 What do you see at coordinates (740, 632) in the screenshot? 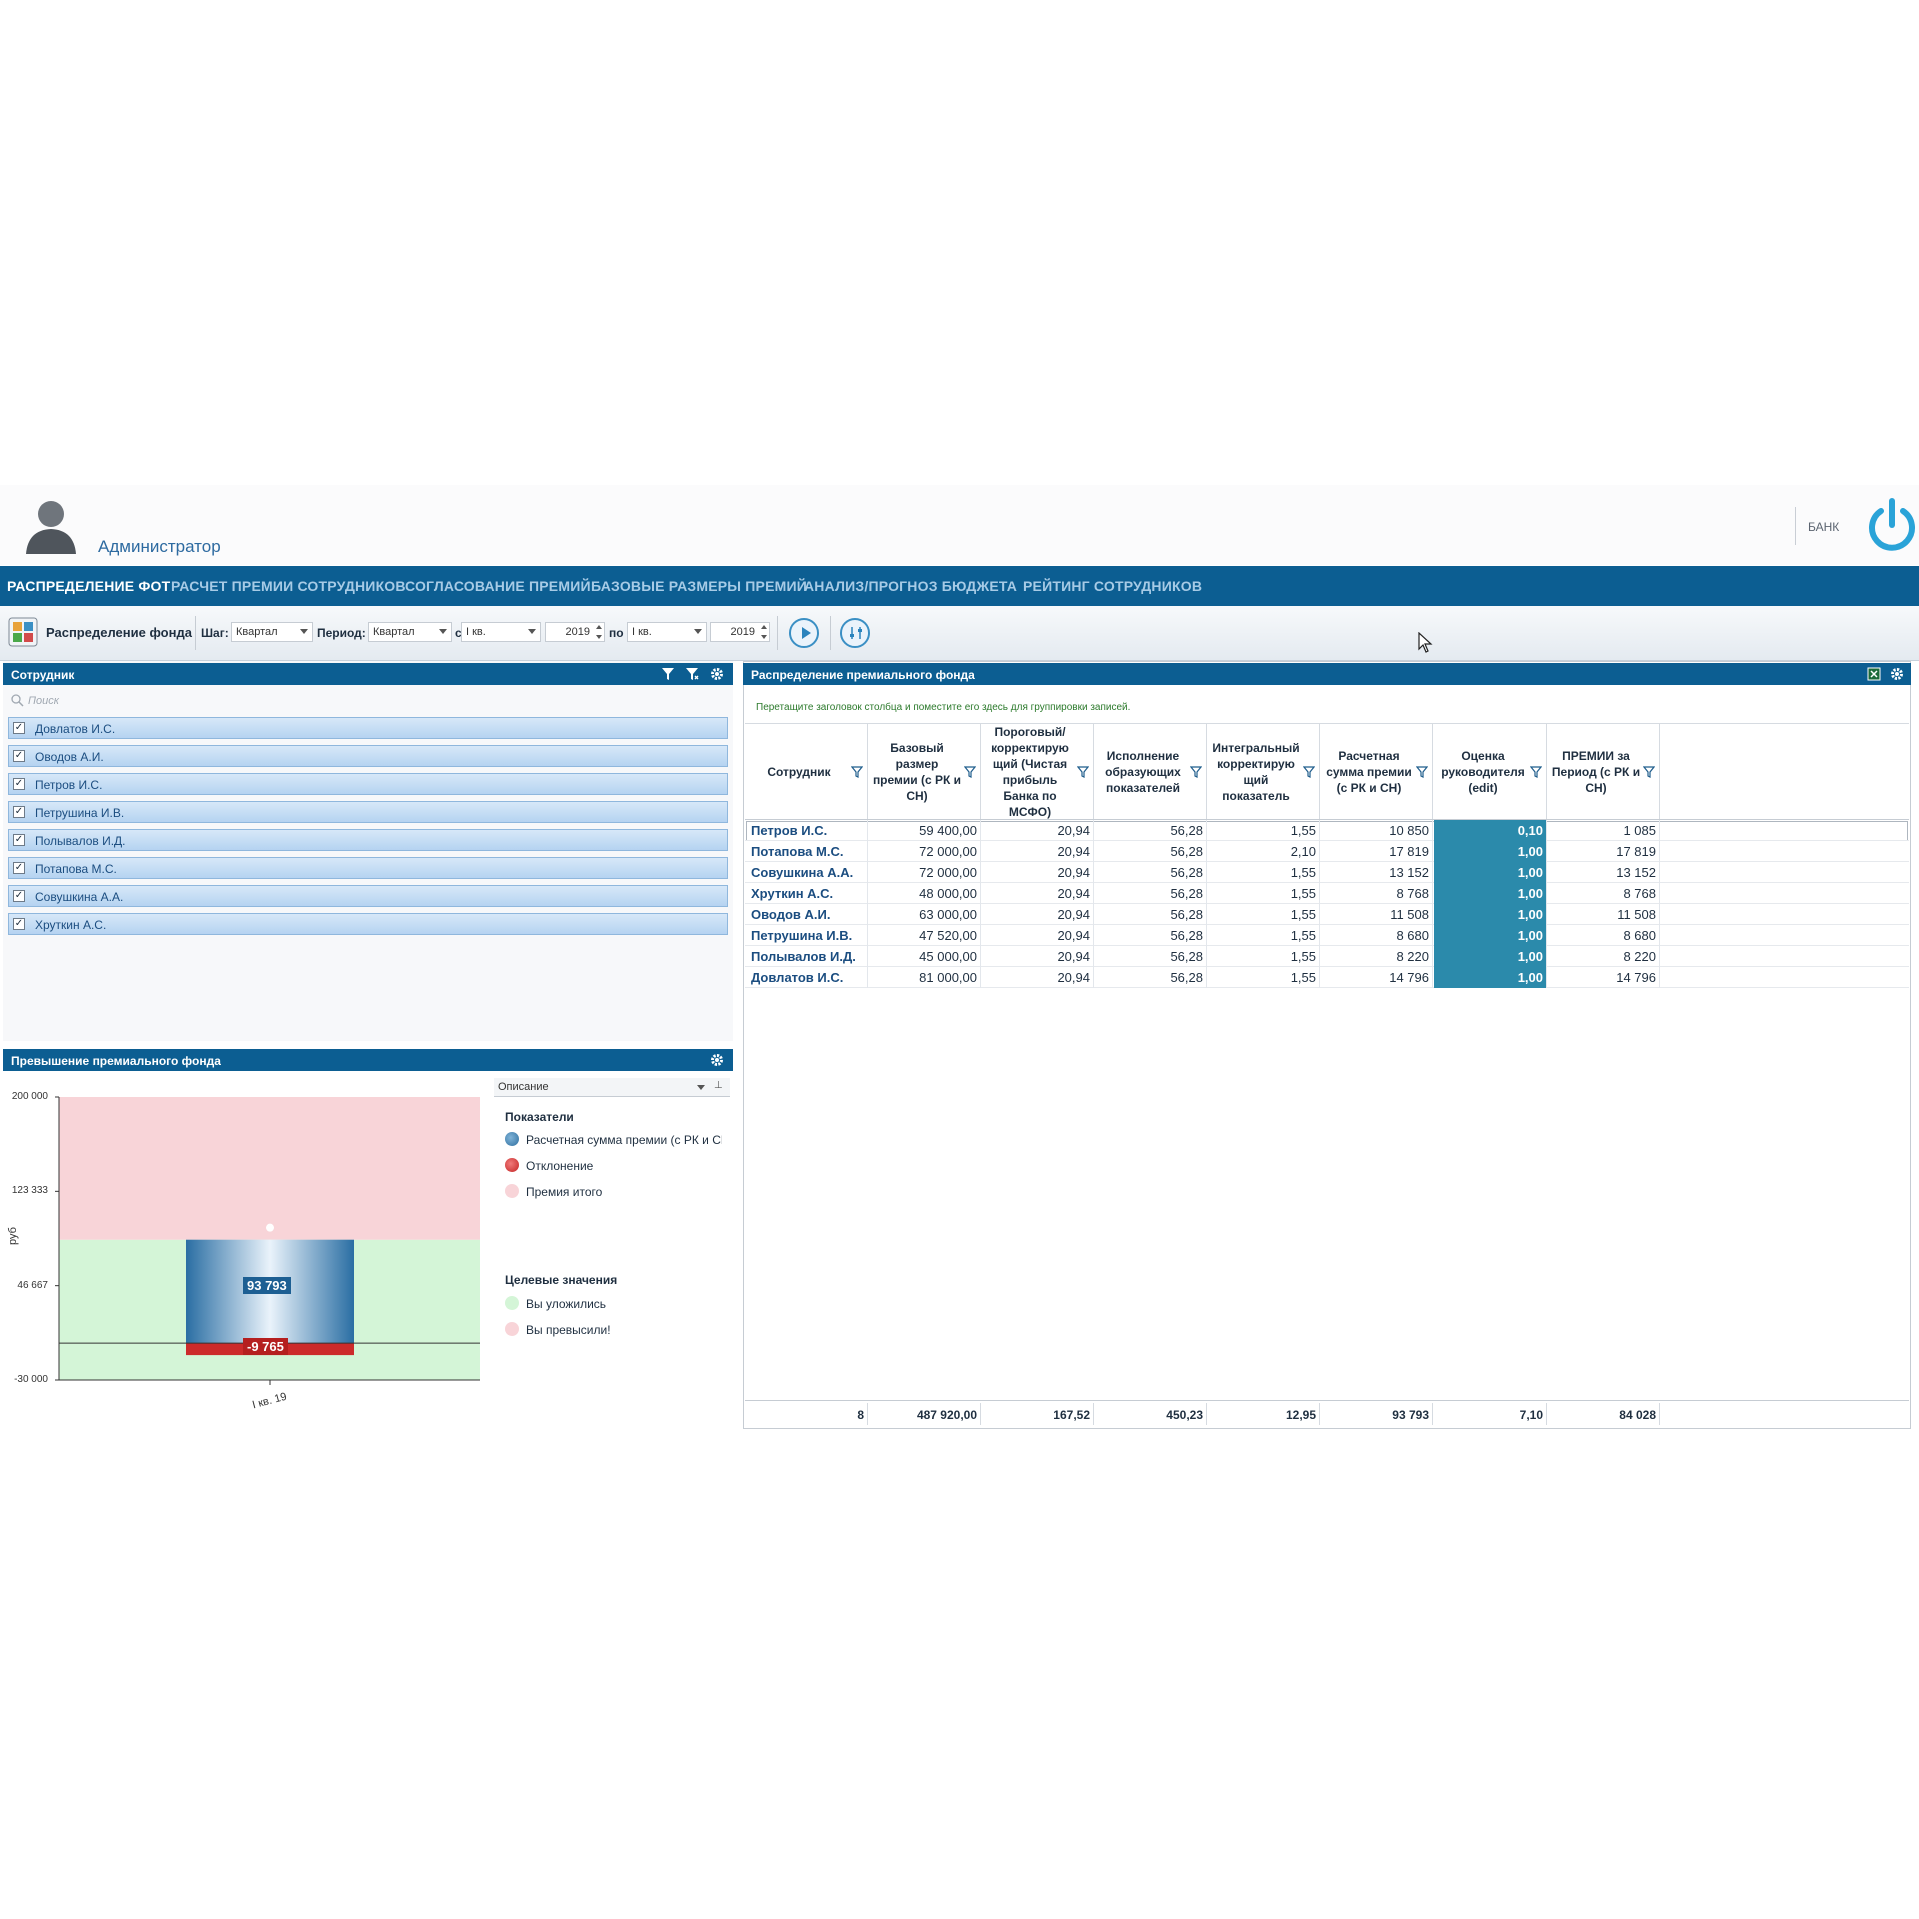
I see `to-year-spinner: 2019` at bounding box center [740, 632].